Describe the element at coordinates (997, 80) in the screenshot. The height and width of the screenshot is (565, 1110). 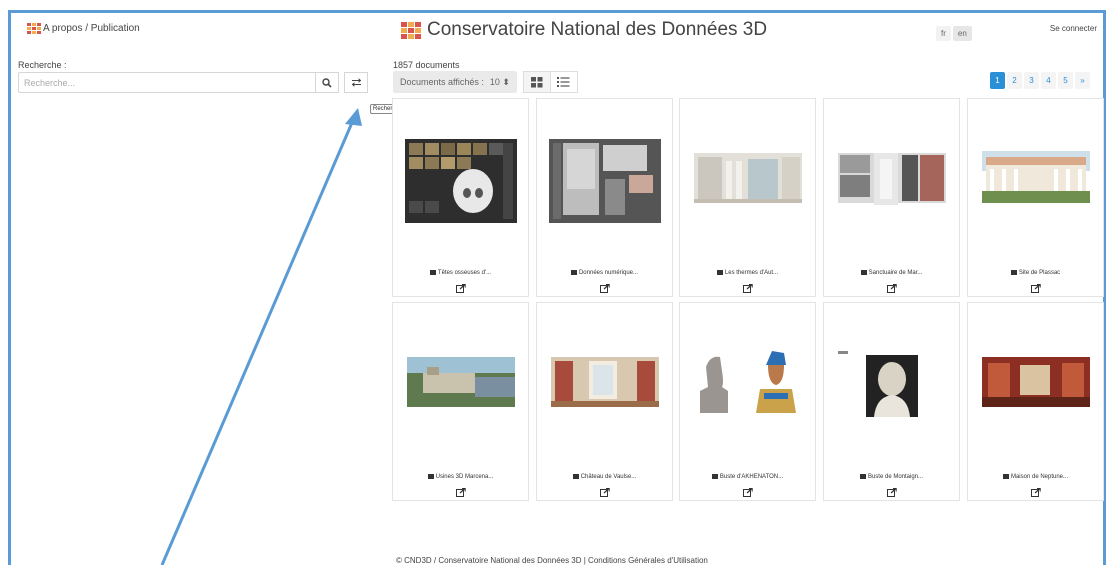
I see `page-1-button: 1` at that location.